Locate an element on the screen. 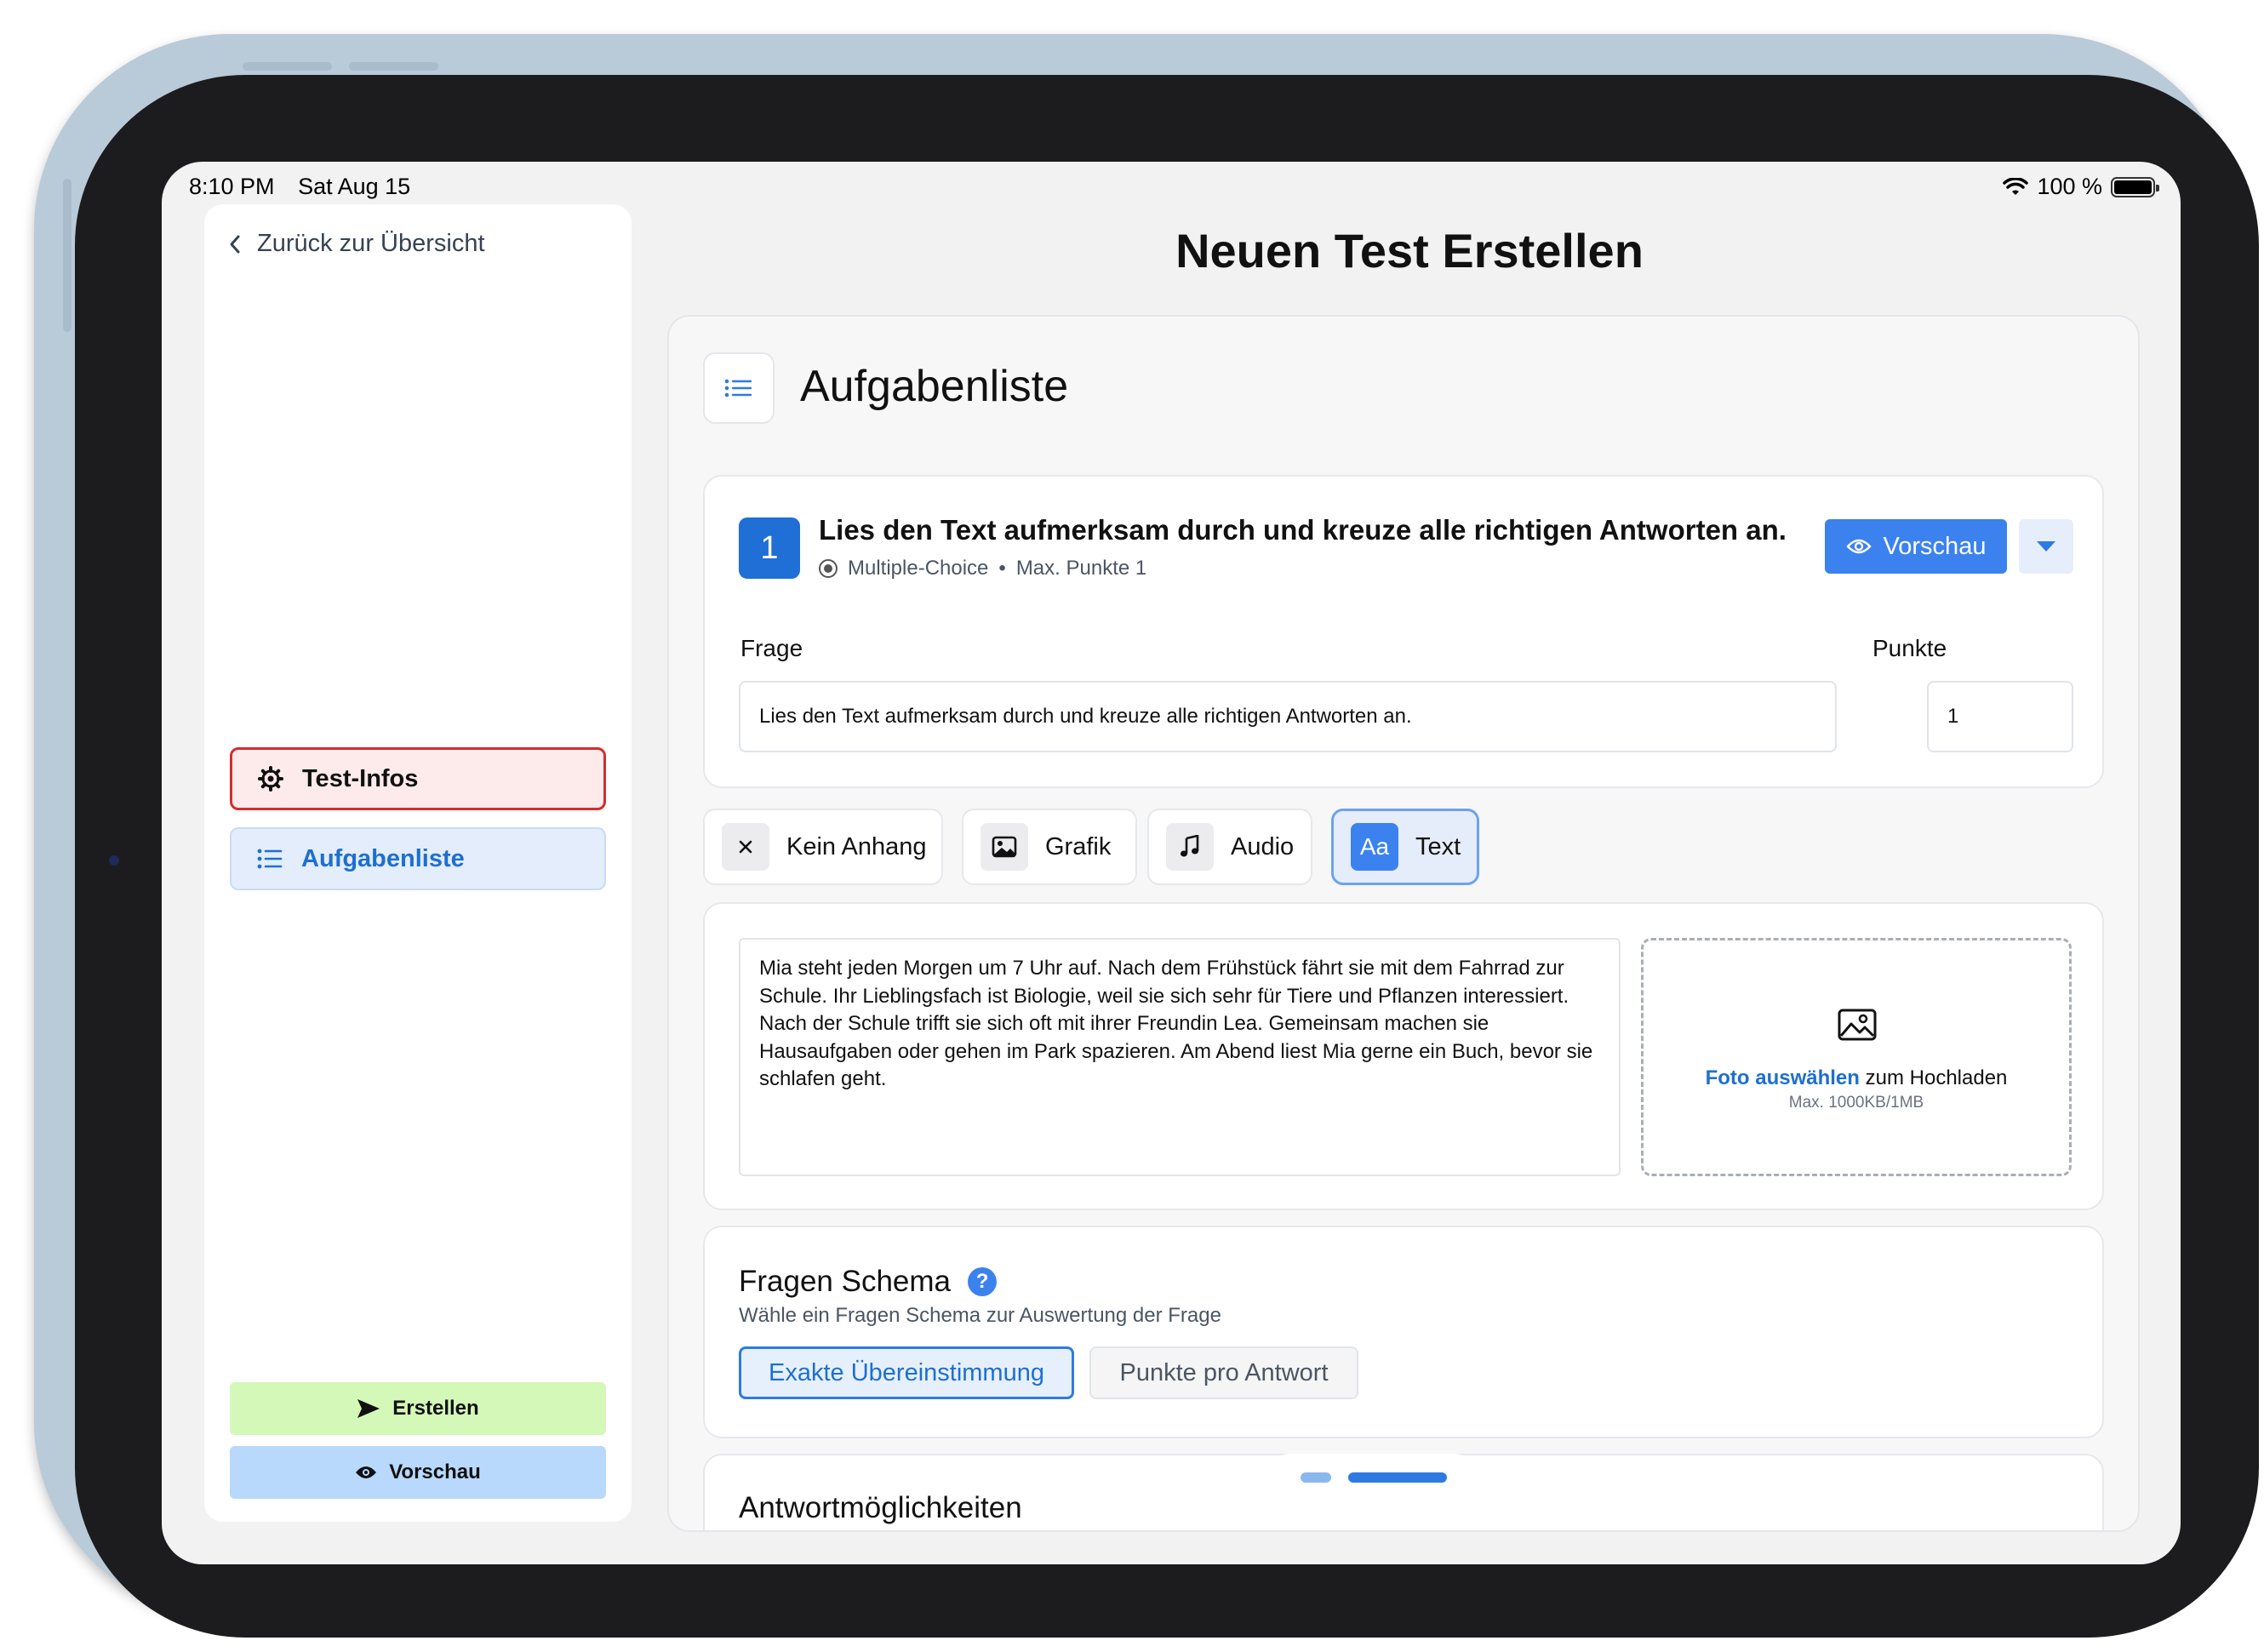 This screenshot has width=2264, height=1652. attachment-none-button: Kein Anhang is located at coordinates (823, 847).